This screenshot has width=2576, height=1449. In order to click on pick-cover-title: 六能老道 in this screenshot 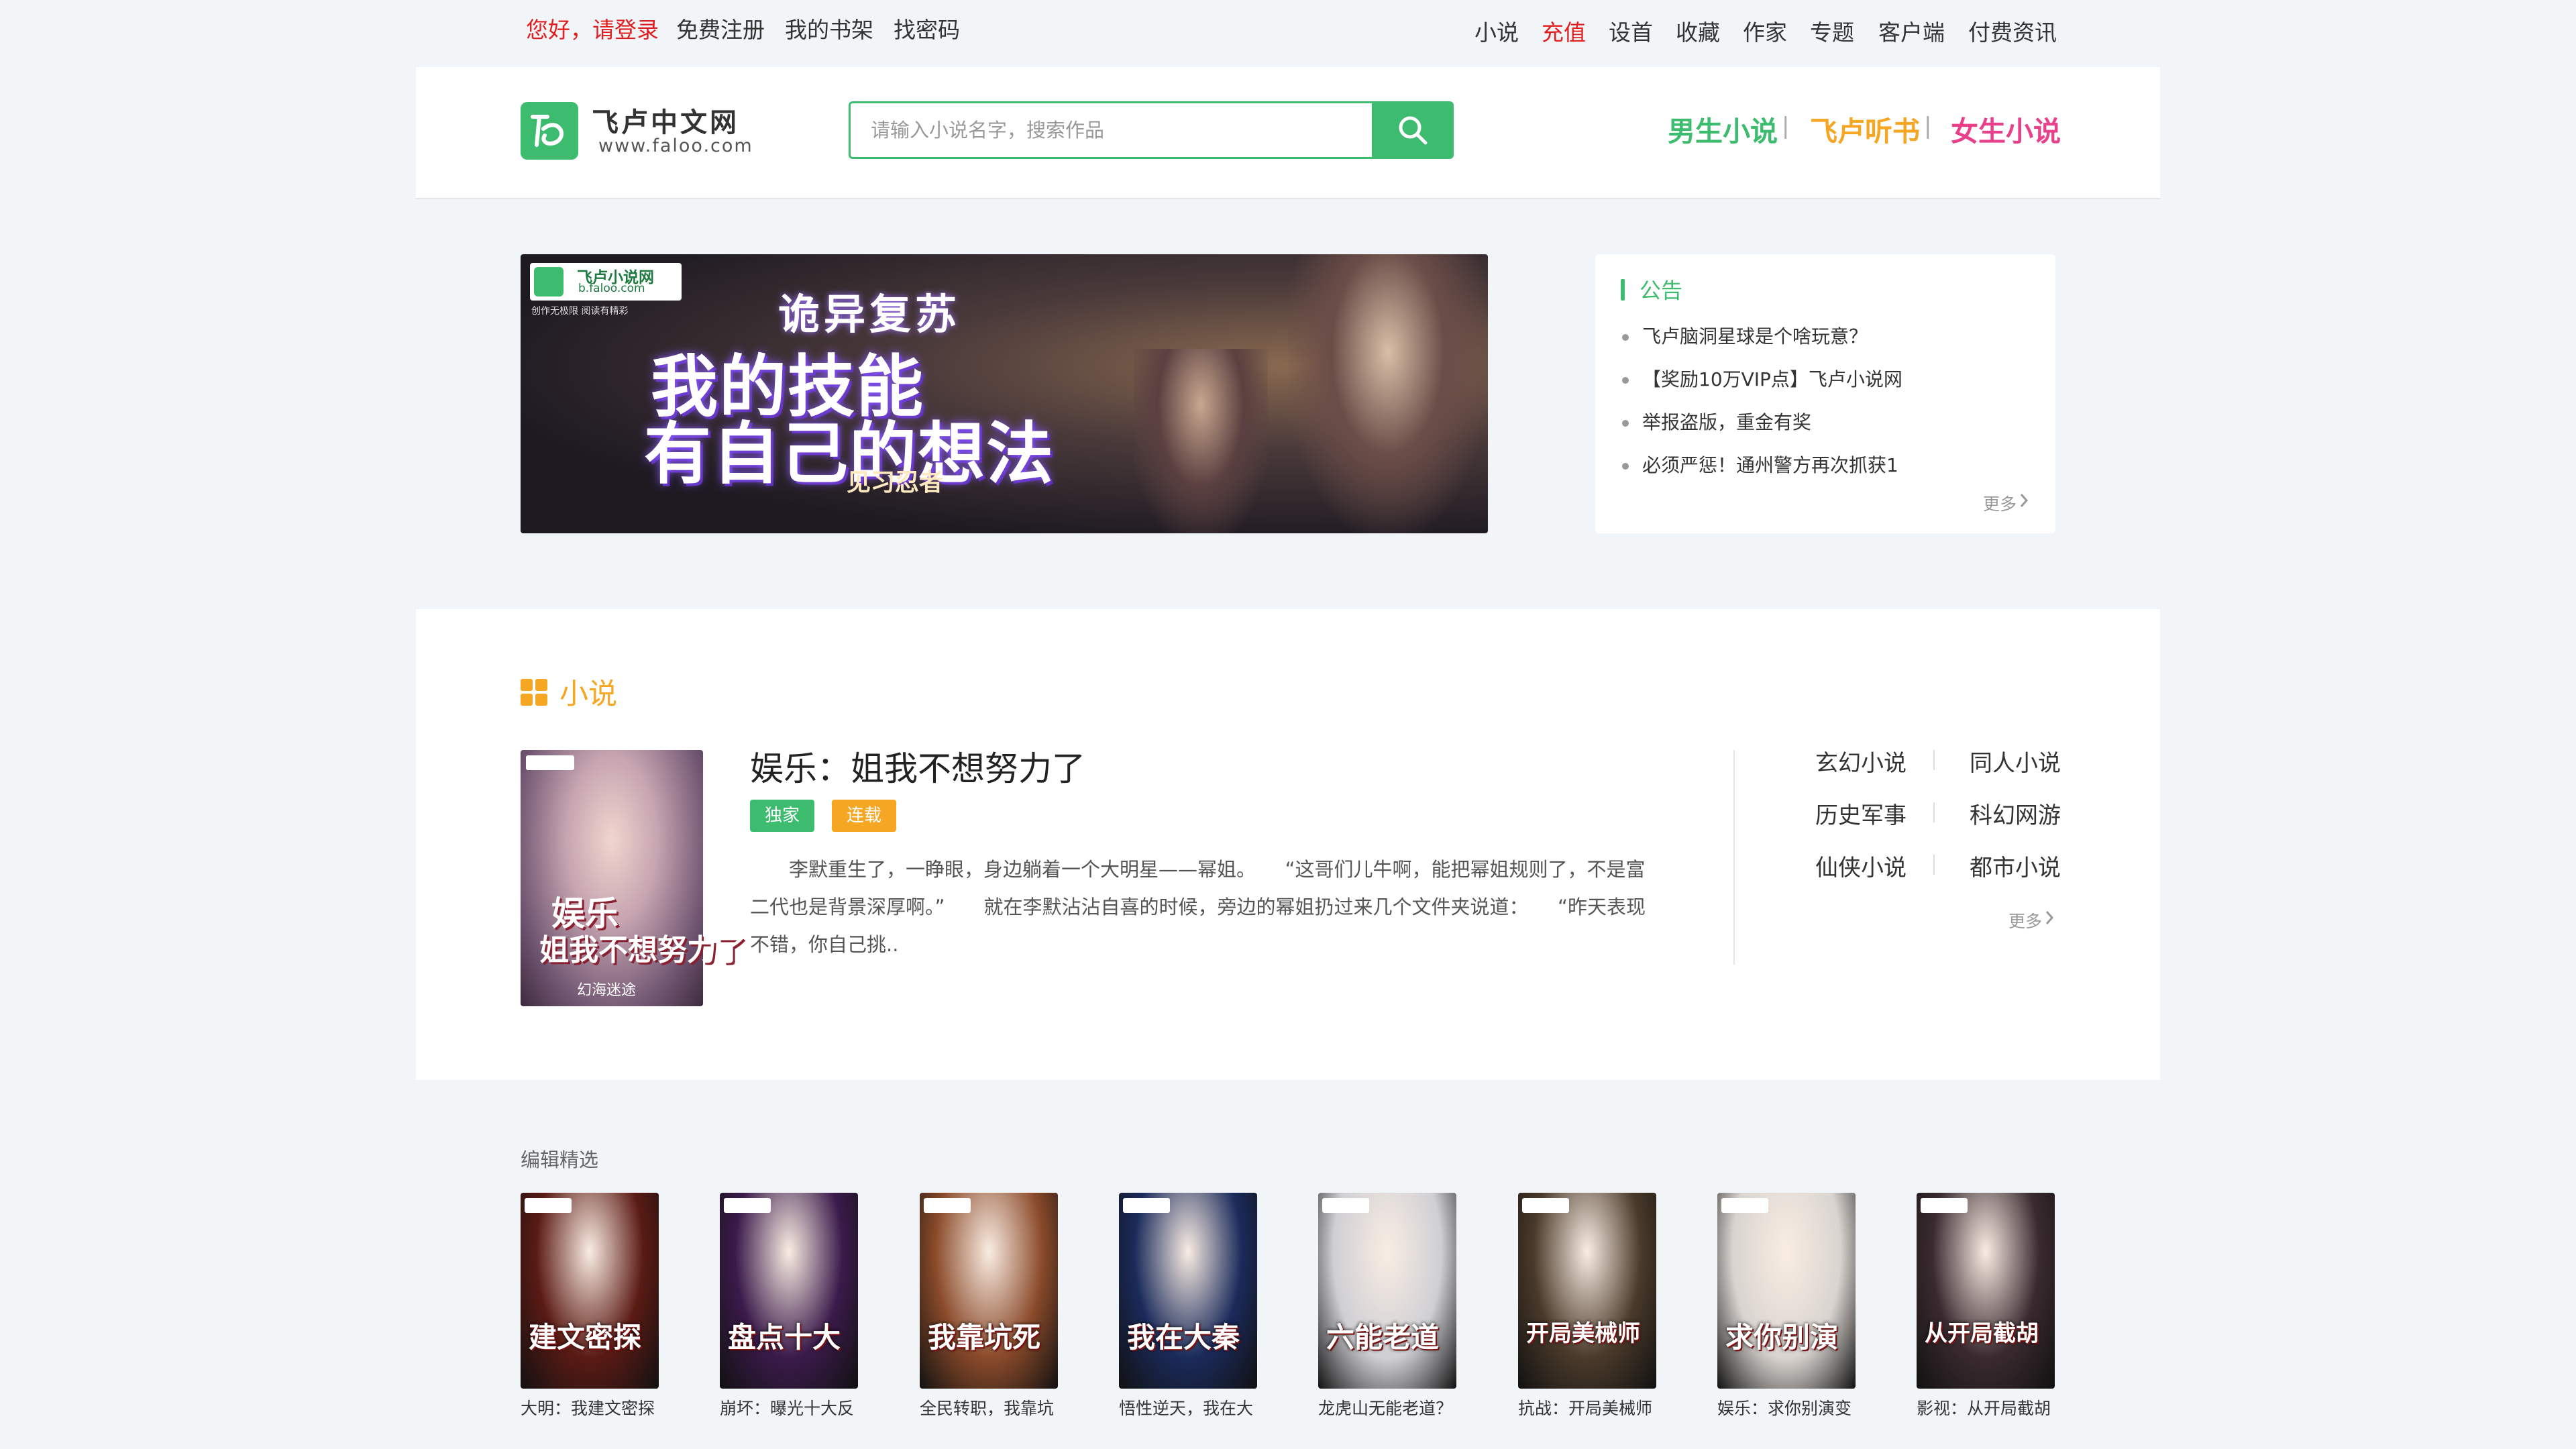, I will do `click(1383, 1337)`.